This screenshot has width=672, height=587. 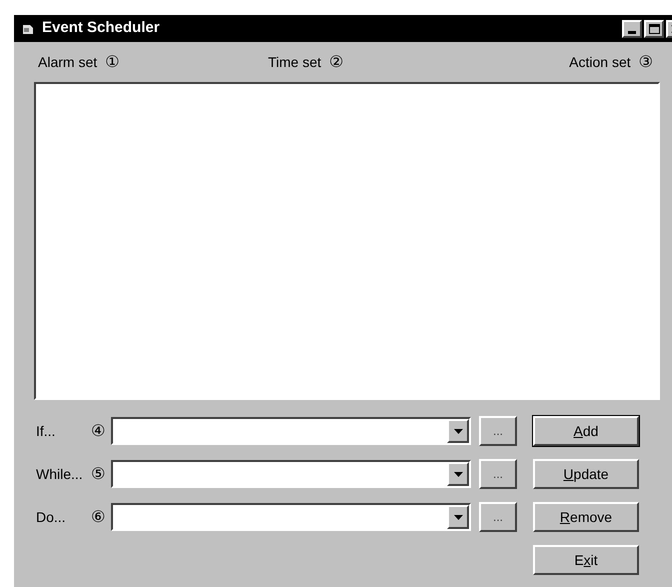 What do you see at coordinates (586, 517) in the screenshot?
I see `action-button: Remove` at bounding box center [586, 517].